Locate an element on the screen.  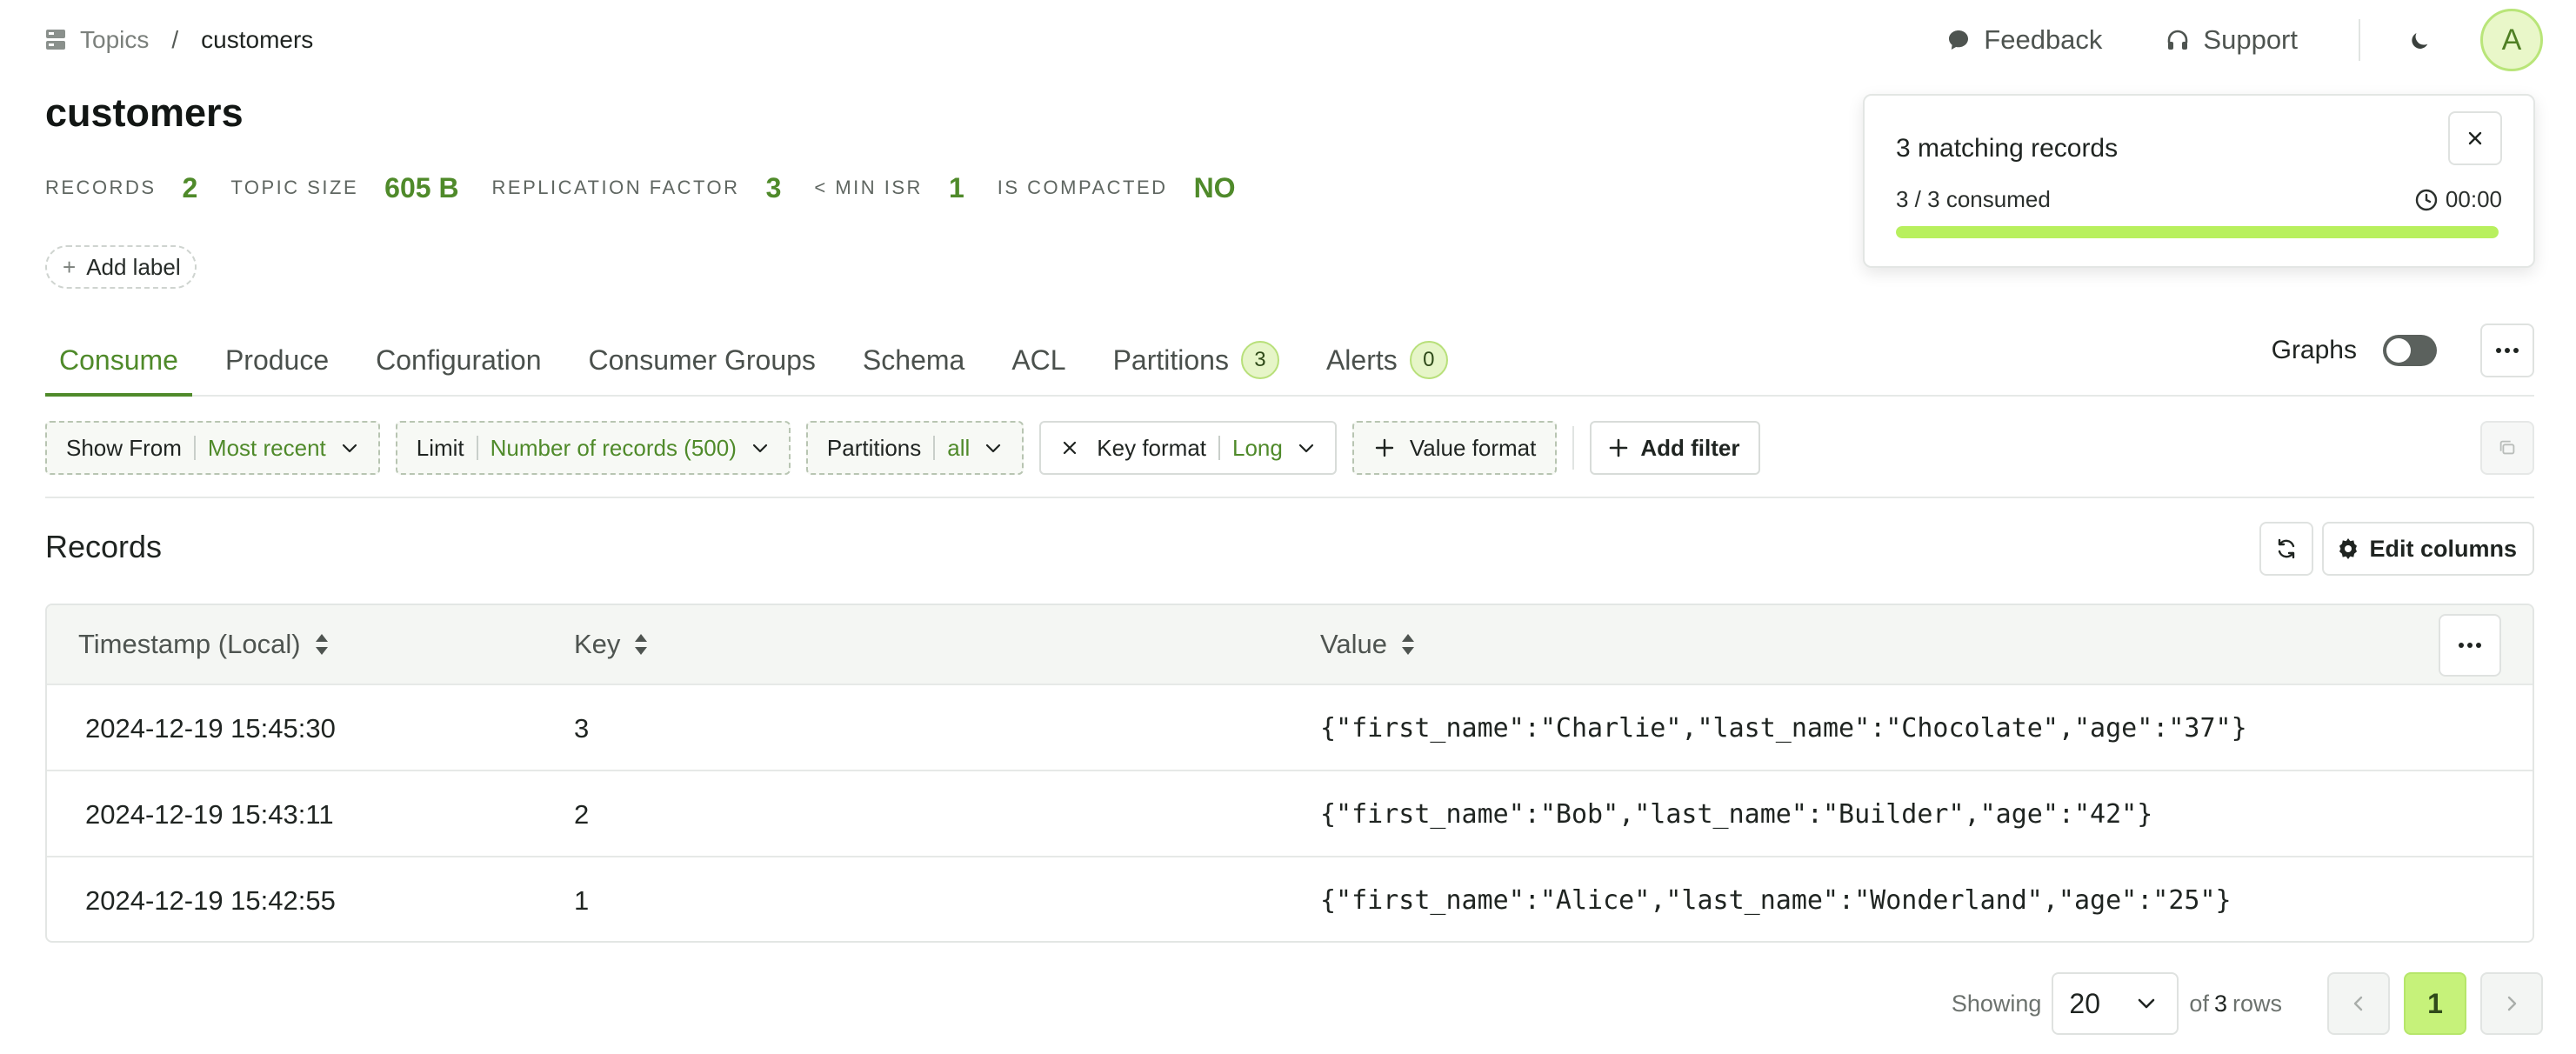
partitions-filter: Partitions all is located at coordinates (914, 448).